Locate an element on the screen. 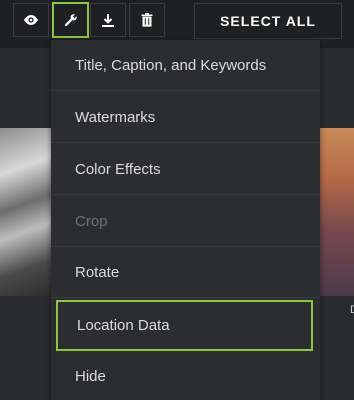 This screenshot has height=400, width=354. menu-item-watermarks: Watermarks is located at coordinates (185, 117).